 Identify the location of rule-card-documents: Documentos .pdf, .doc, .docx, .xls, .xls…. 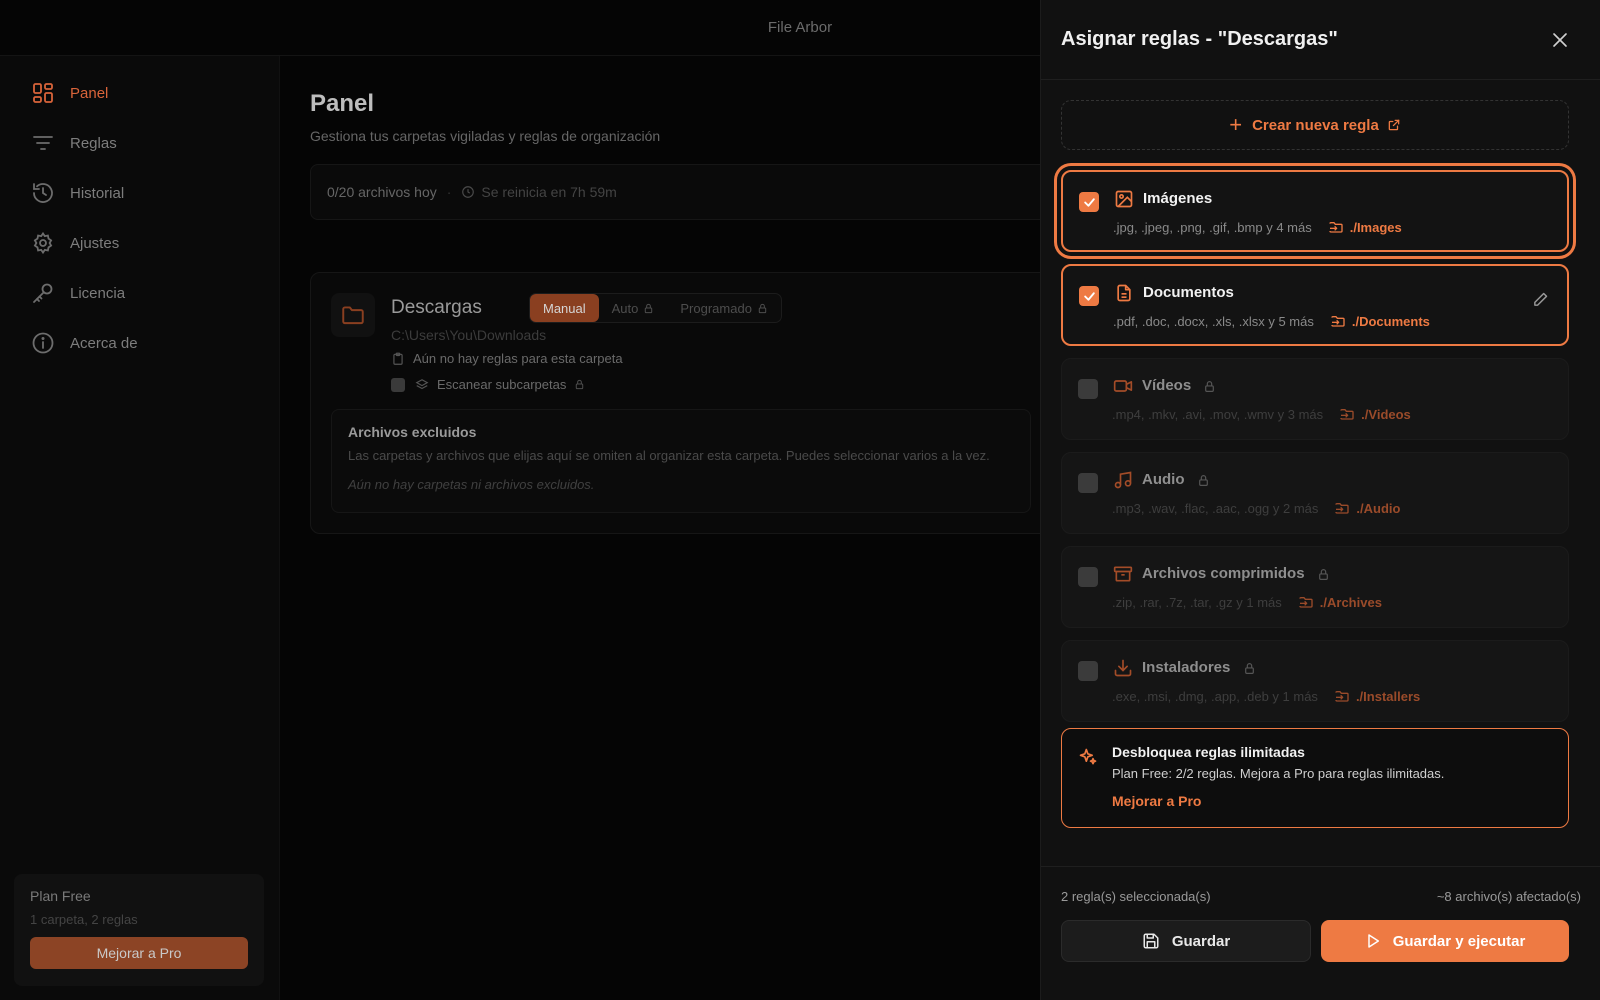
(1315, 305).